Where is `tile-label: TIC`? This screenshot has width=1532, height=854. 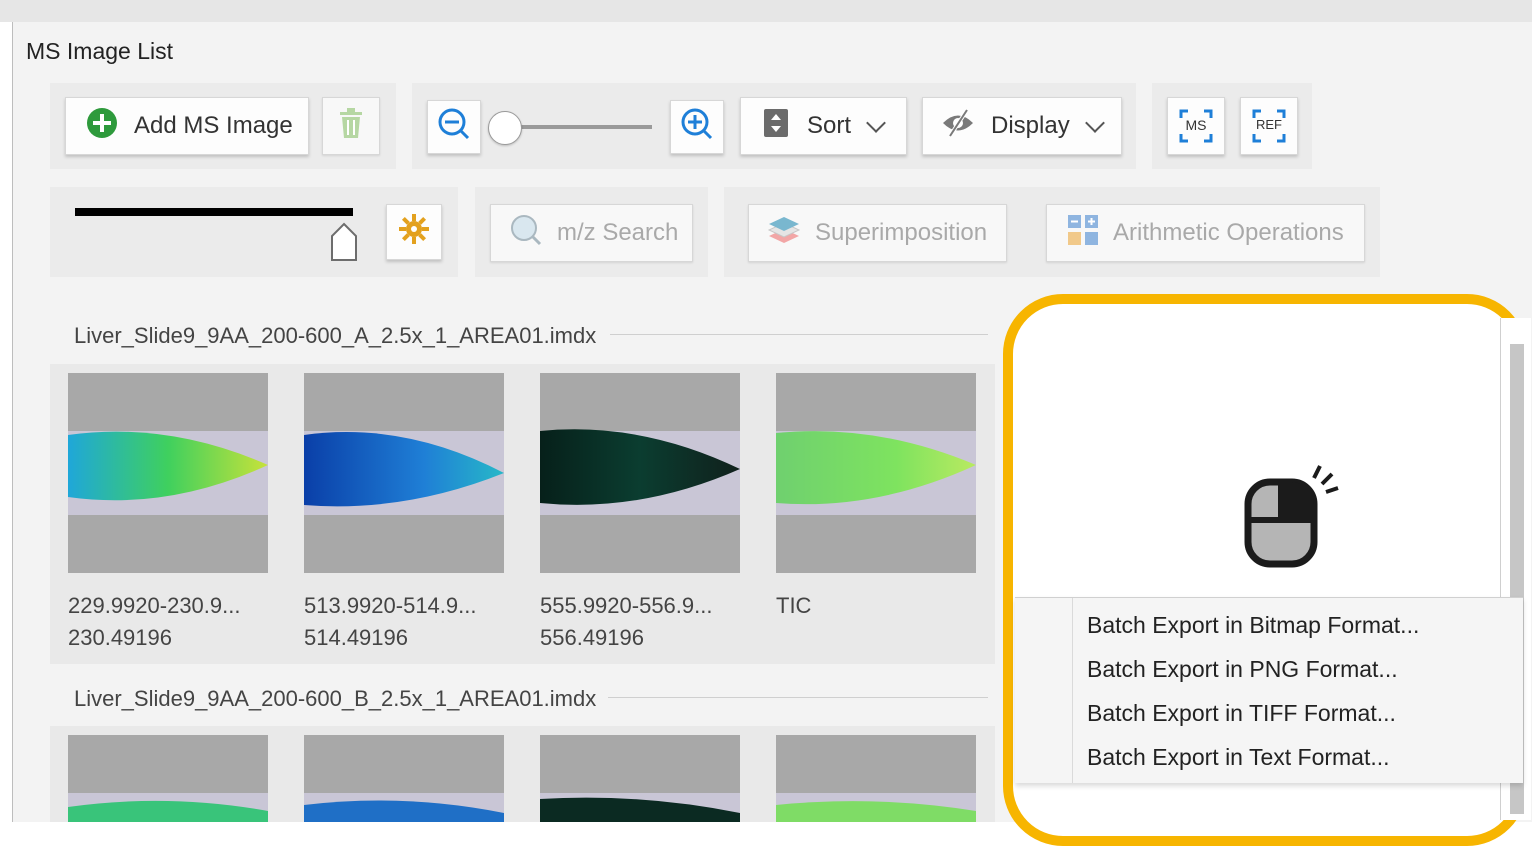 tile-label: TIC is located at coordinates (794, 605).